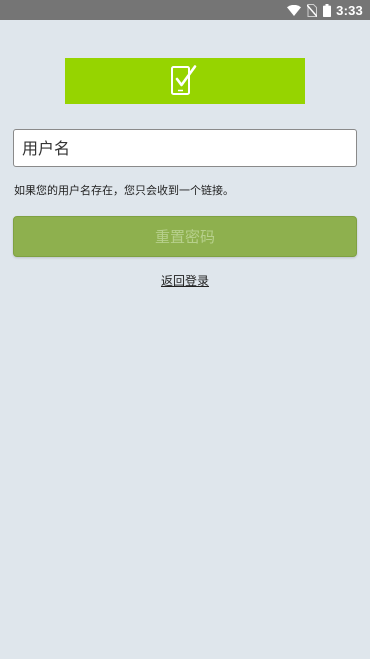  Describe the element at coordinates (185, 10) in the screenshot. I see `status-bar: 3:33` at that location.